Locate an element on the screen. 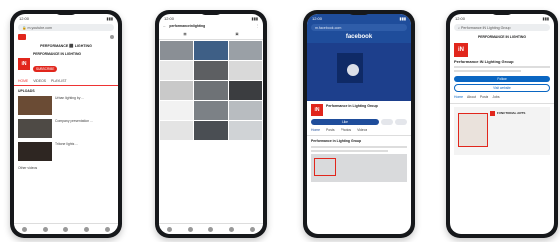 The image size is (560, 242). photo-grid is located at coordinates (211, 90).